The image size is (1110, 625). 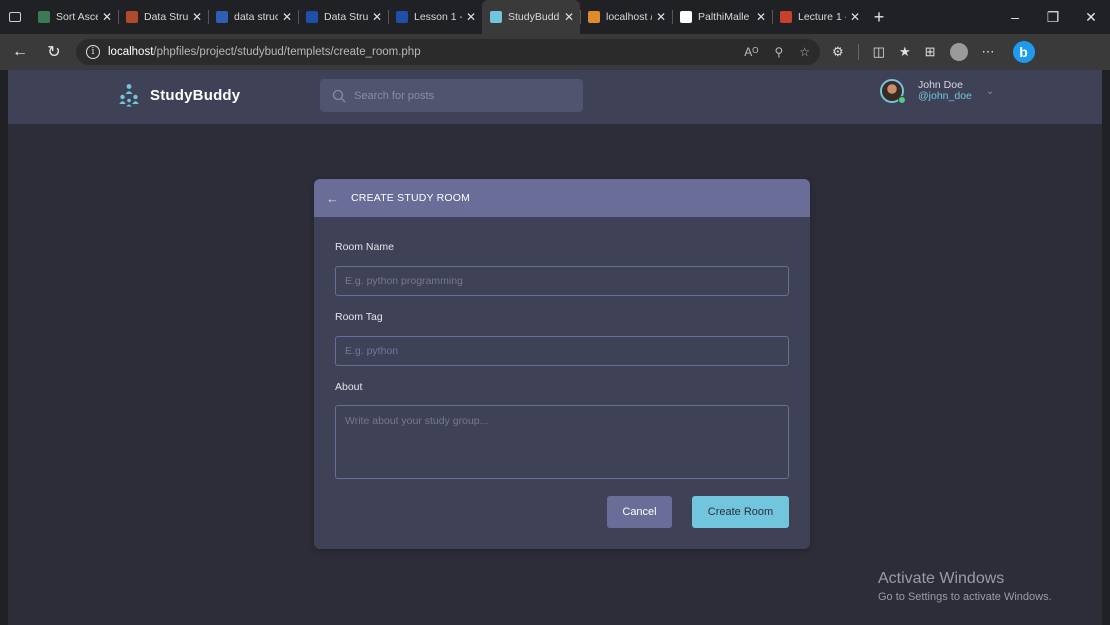 What do you see at coordinates (958, 52) in the screenshot?
I see `profile-icon` at bounding box center [958, 52].